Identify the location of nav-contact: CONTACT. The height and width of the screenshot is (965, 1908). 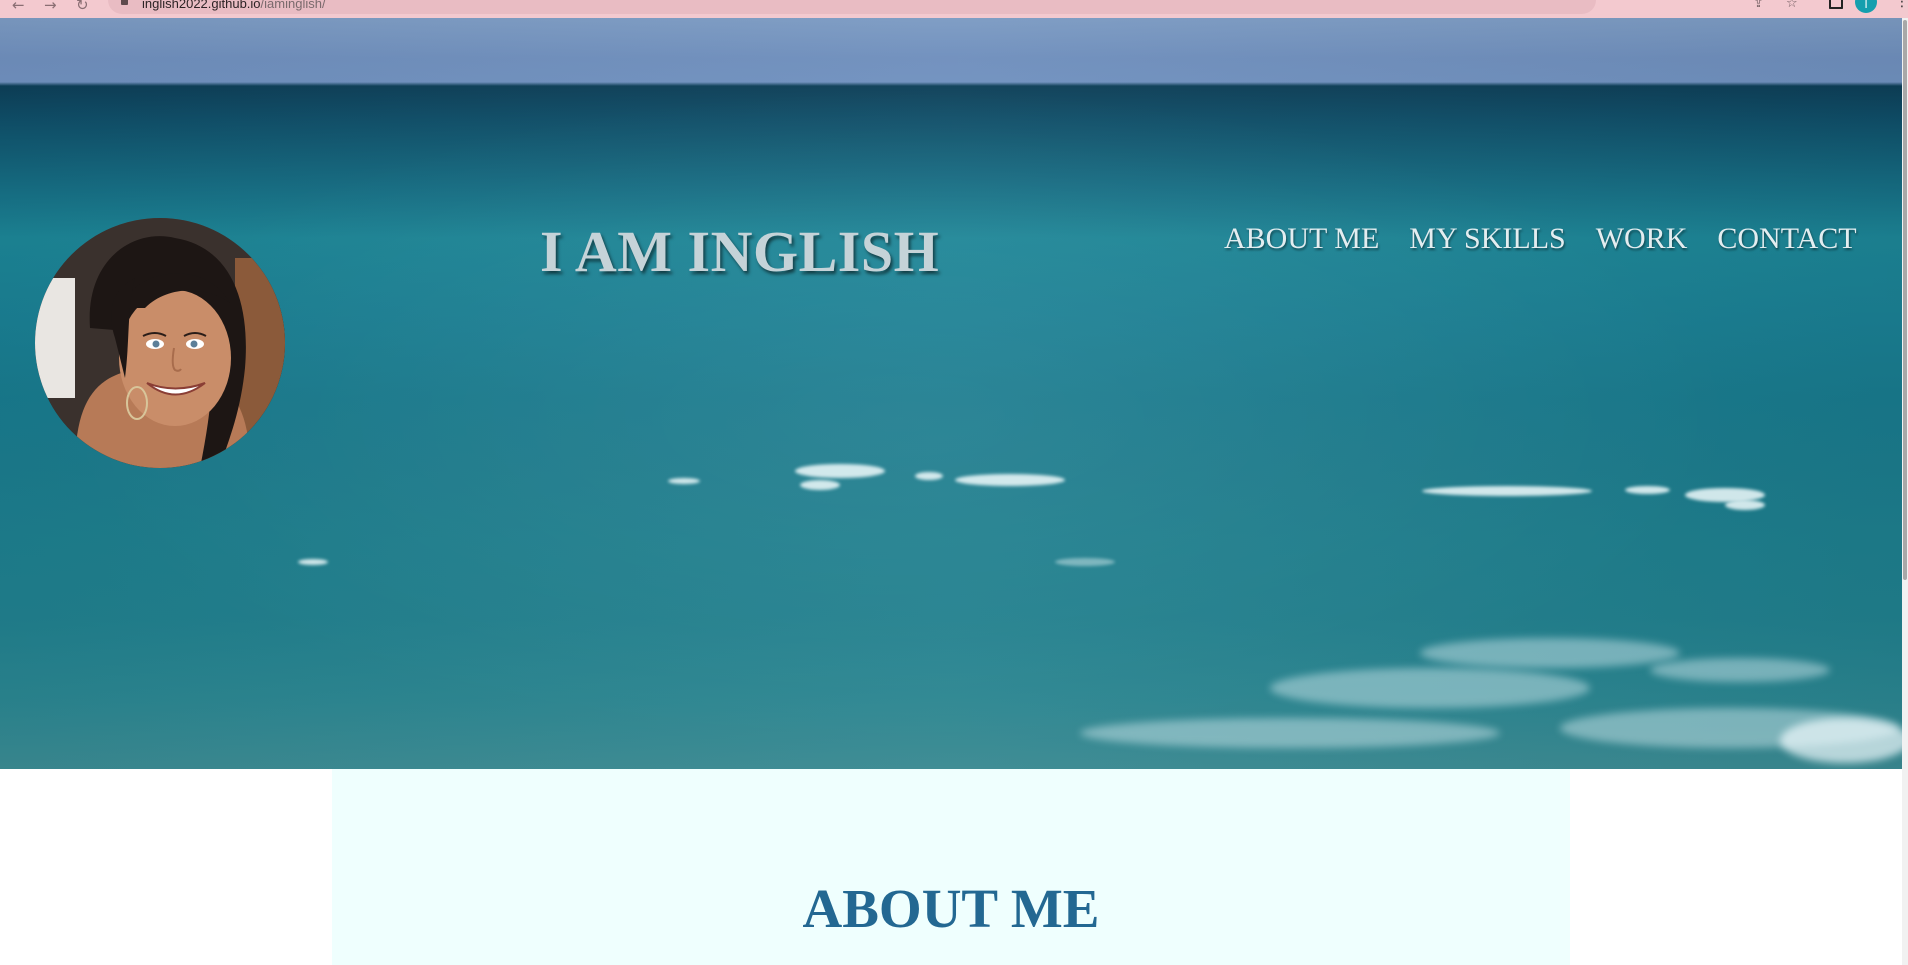
(1786, 239).